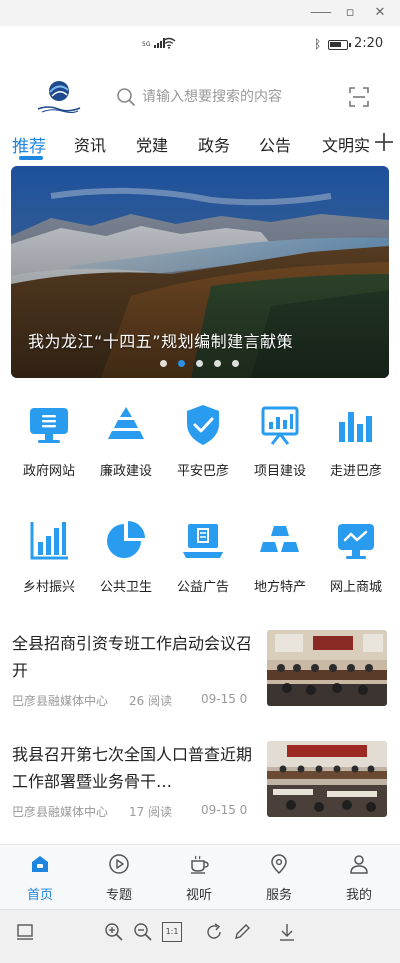 This screenshot has height=963, width=400. I want to click on service-label: 项目建设, so click(279, 471).